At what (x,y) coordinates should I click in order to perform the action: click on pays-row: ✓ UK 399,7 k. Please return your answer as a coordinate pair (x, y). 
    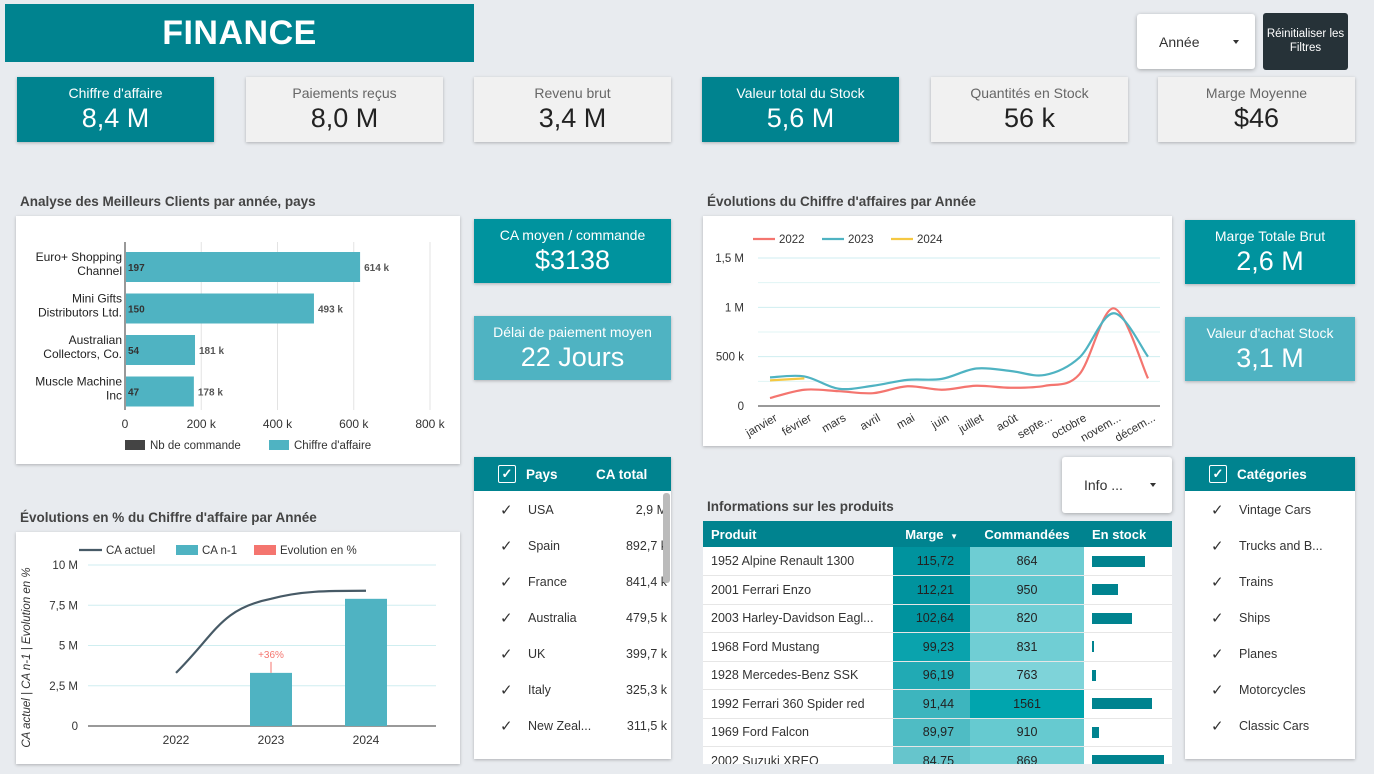
    Looking at the image, I should click on (572, 654).